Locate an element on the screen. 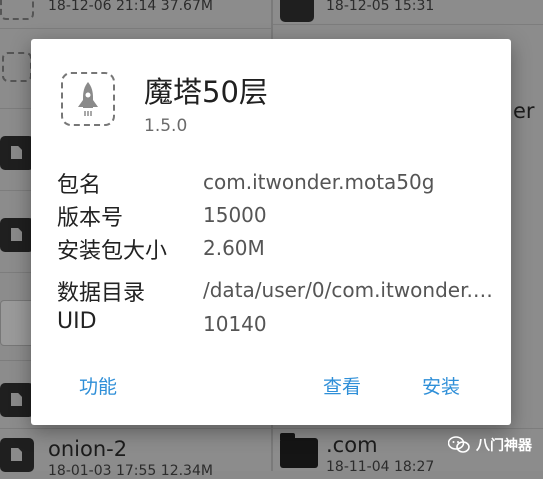  file-item-title: er is located at coordinates (524, 111).